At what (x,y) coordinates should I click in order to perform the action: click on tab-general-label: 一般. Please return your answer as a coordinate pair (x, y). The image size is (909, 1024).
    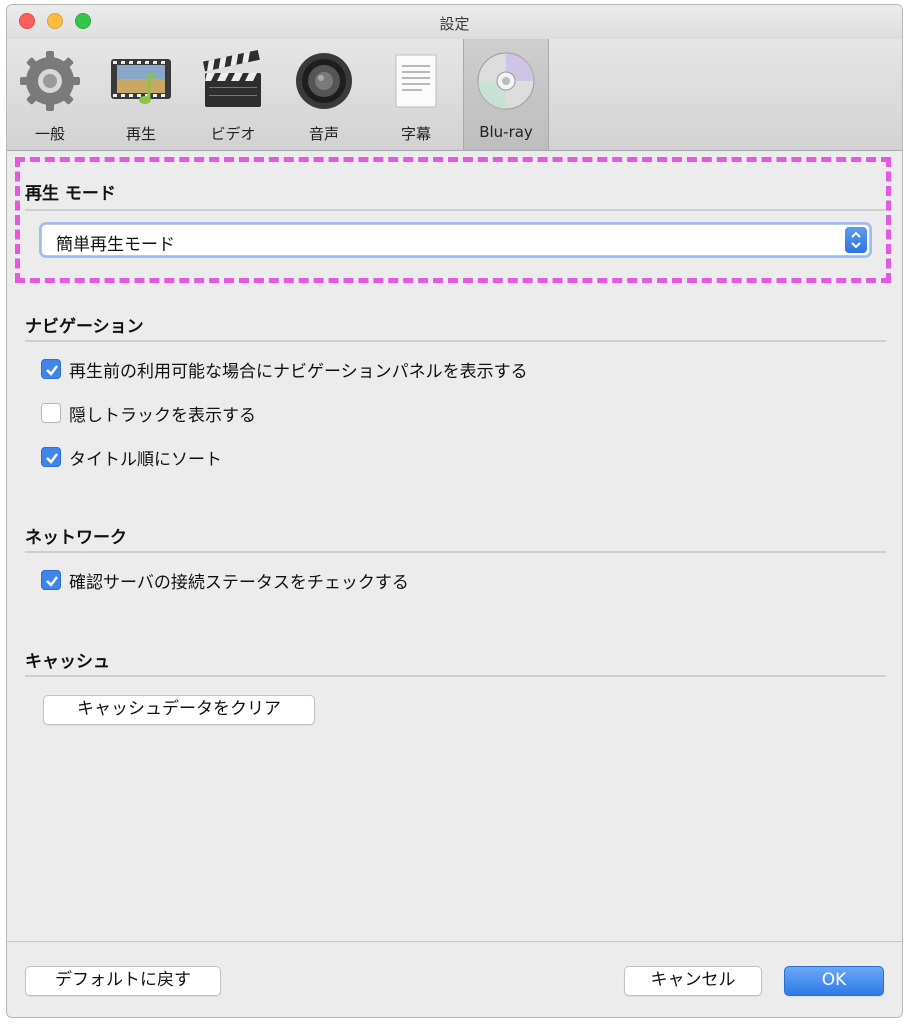
    Looking at the image, I should click on (49, 134).